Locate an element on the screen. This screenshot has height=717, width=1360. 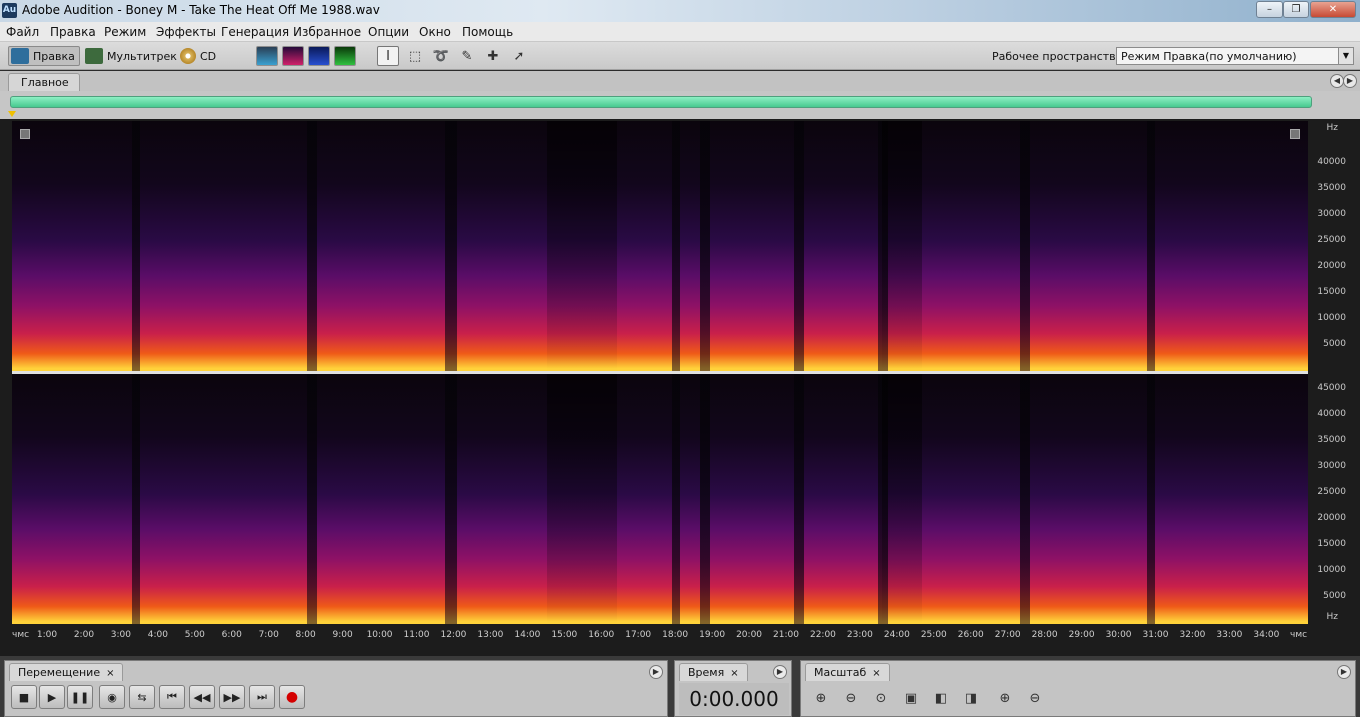
close-button: ✕ is located at coordinates (1333, 9).